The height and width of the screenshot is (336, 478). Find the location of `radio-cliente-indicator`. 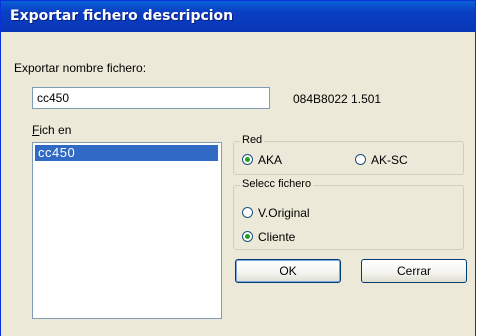

radio-cliente-indicator is located at coordinates (247, 236).